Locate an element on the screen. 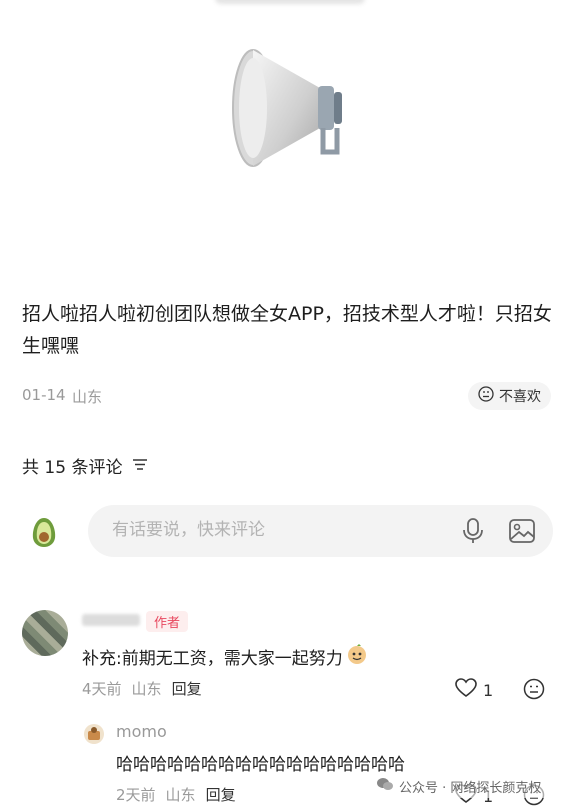  reply-time: 2天前 is located at coordinates (136, 795).